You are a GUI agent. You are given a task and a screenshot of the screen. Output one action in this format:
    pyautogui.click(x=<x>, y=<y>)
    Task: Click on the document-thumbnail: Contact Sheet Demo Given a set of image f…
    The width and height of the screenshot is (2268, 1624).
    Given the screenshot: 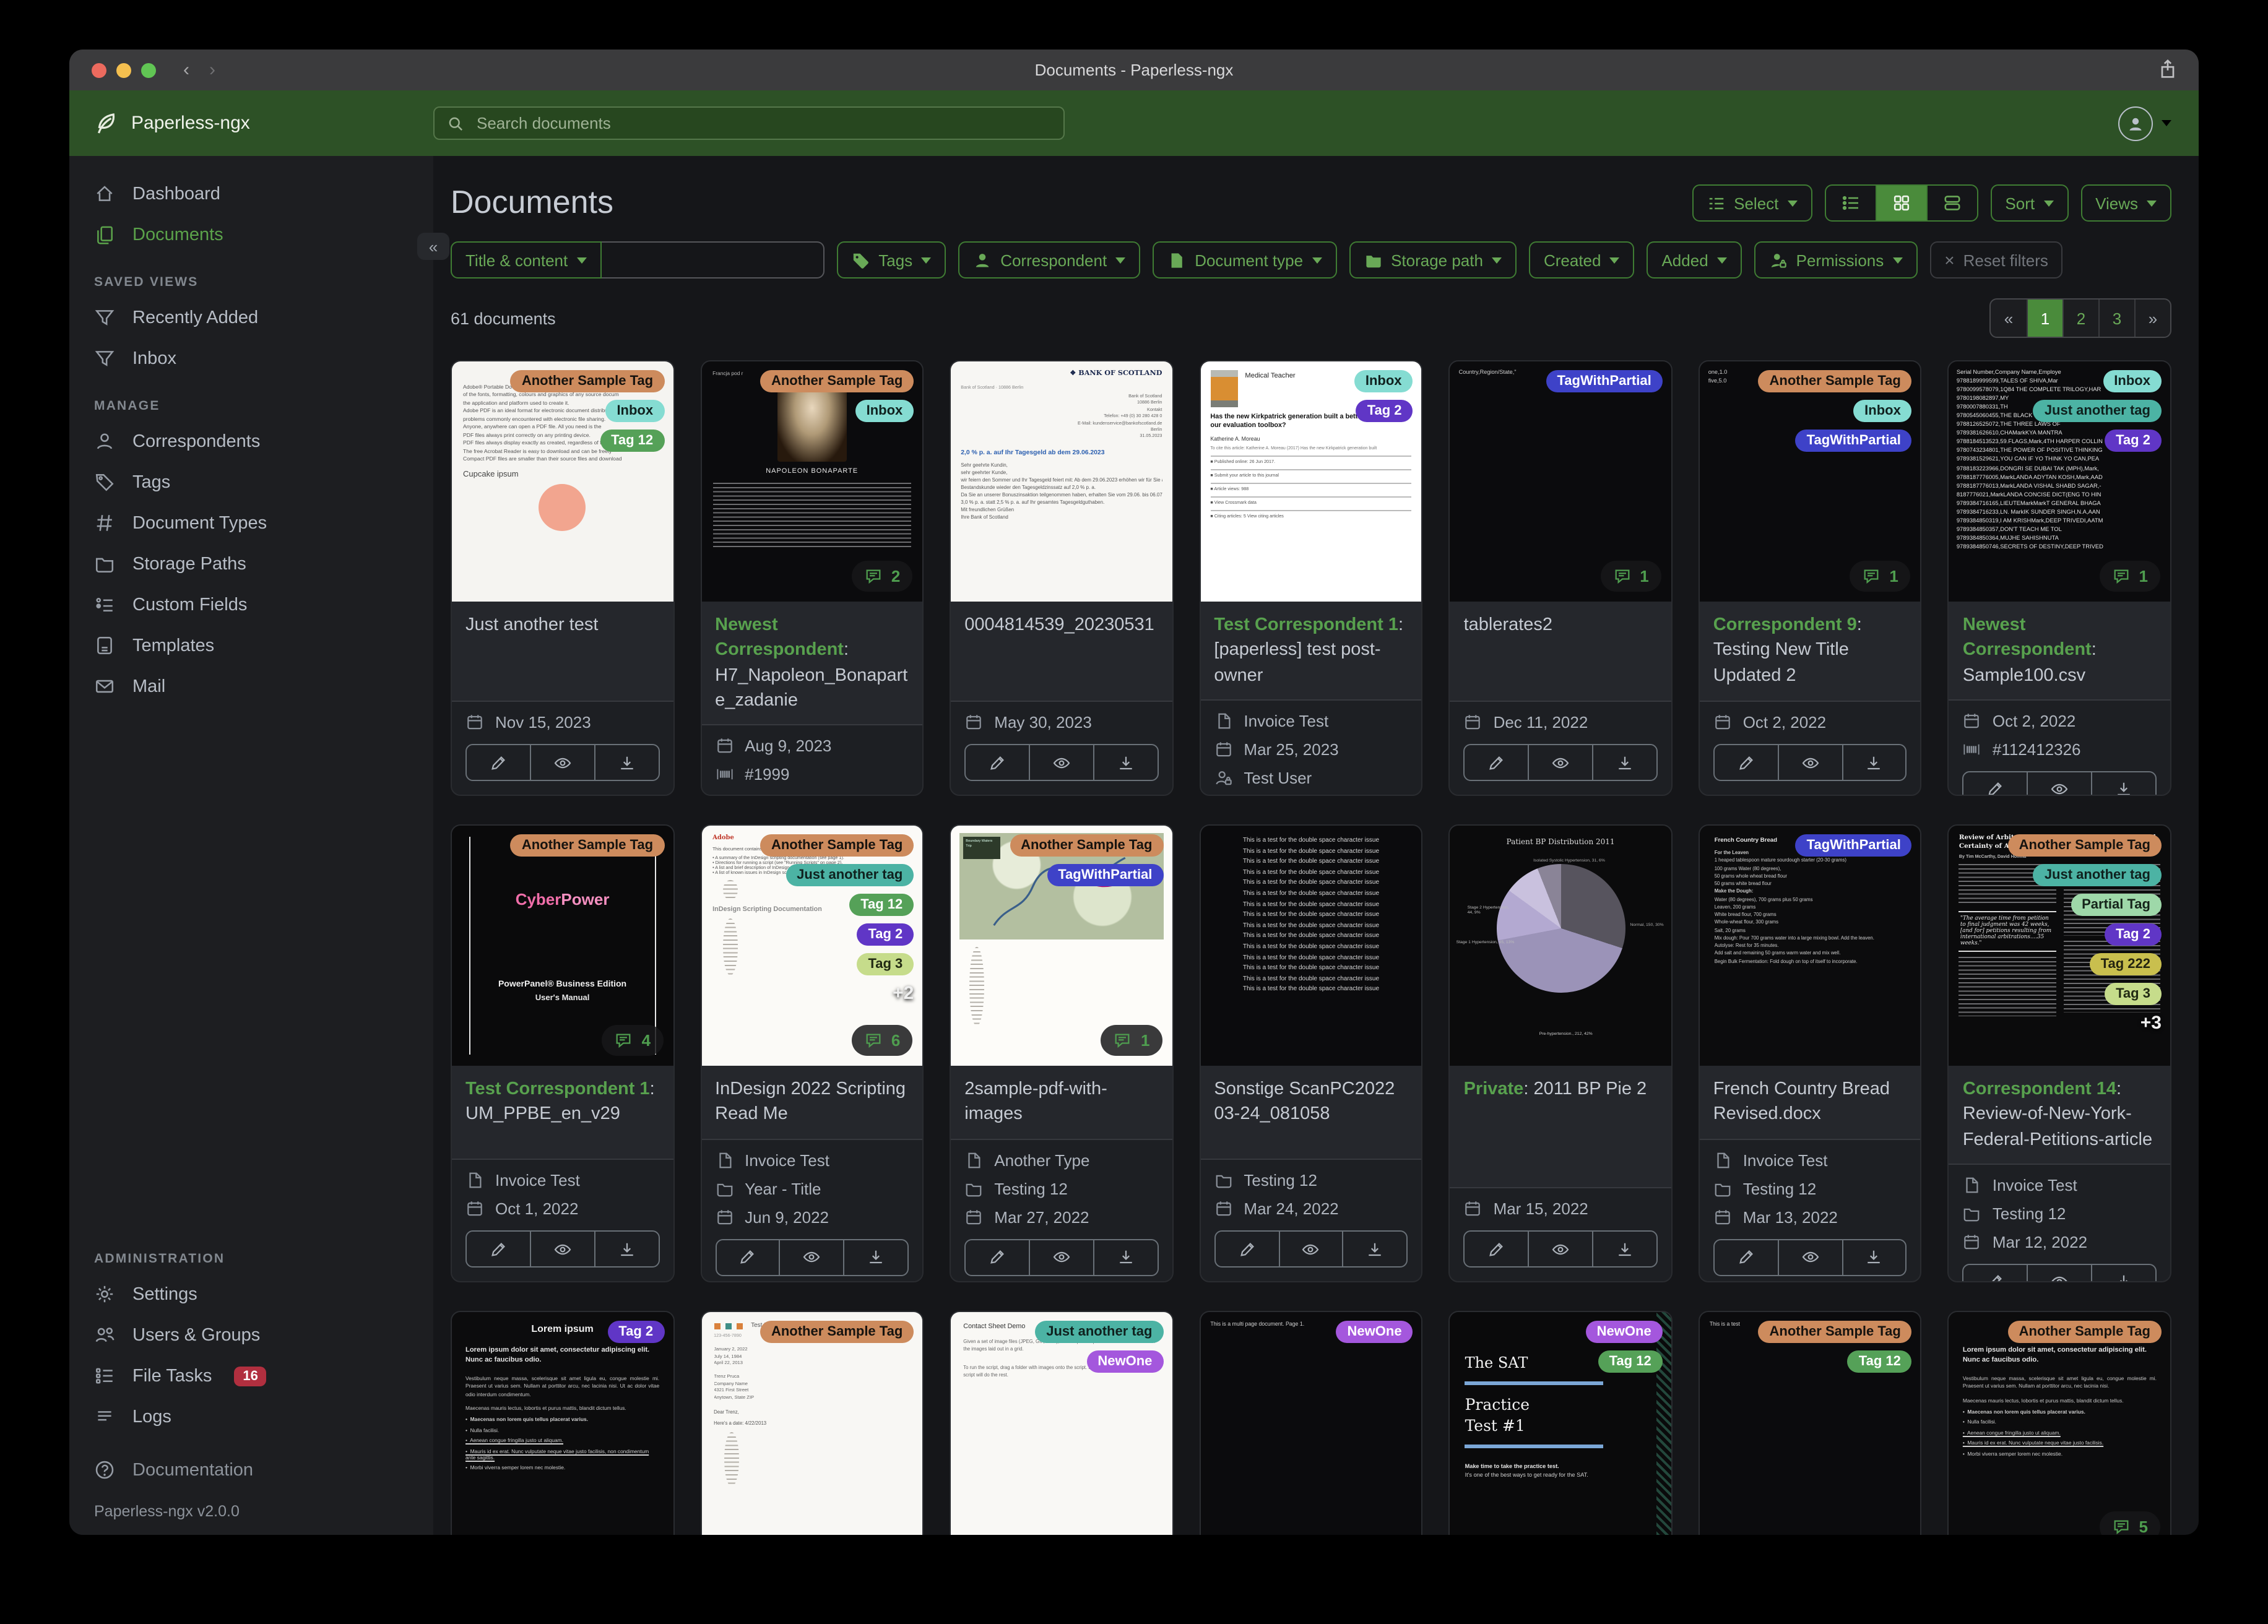 What is the action you would take?
    pyautogui.click(x=1061, y=1423)
    